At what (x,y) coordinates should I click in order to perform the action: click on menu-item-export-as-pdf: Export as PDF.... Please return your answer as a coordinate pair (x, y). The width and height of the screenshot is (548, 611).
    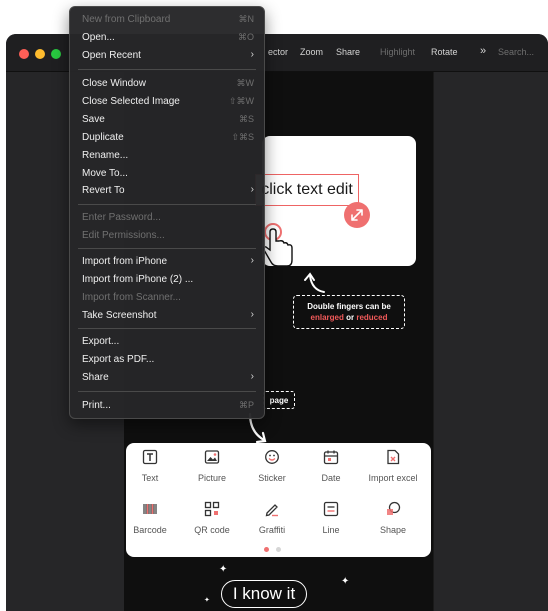
    Looking at the image, I should click on (167, 360).